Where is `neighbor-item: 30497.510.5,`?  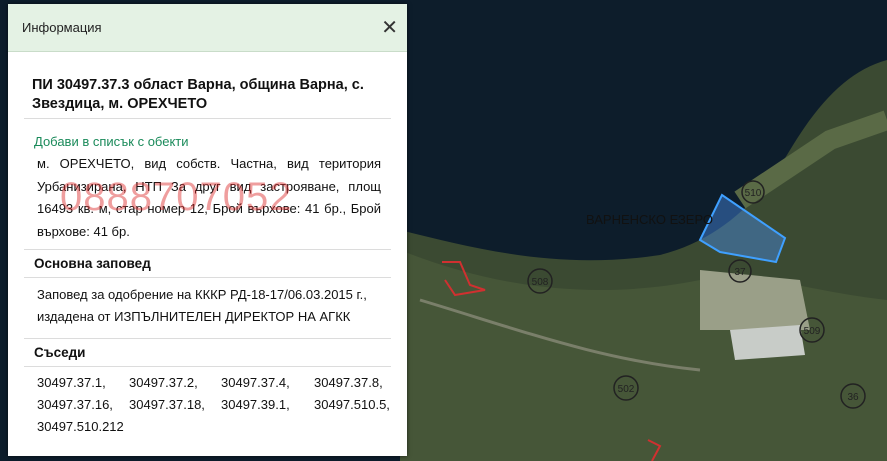
neighbor-item: 30497.510.5, is located at coordinates (354, 404).